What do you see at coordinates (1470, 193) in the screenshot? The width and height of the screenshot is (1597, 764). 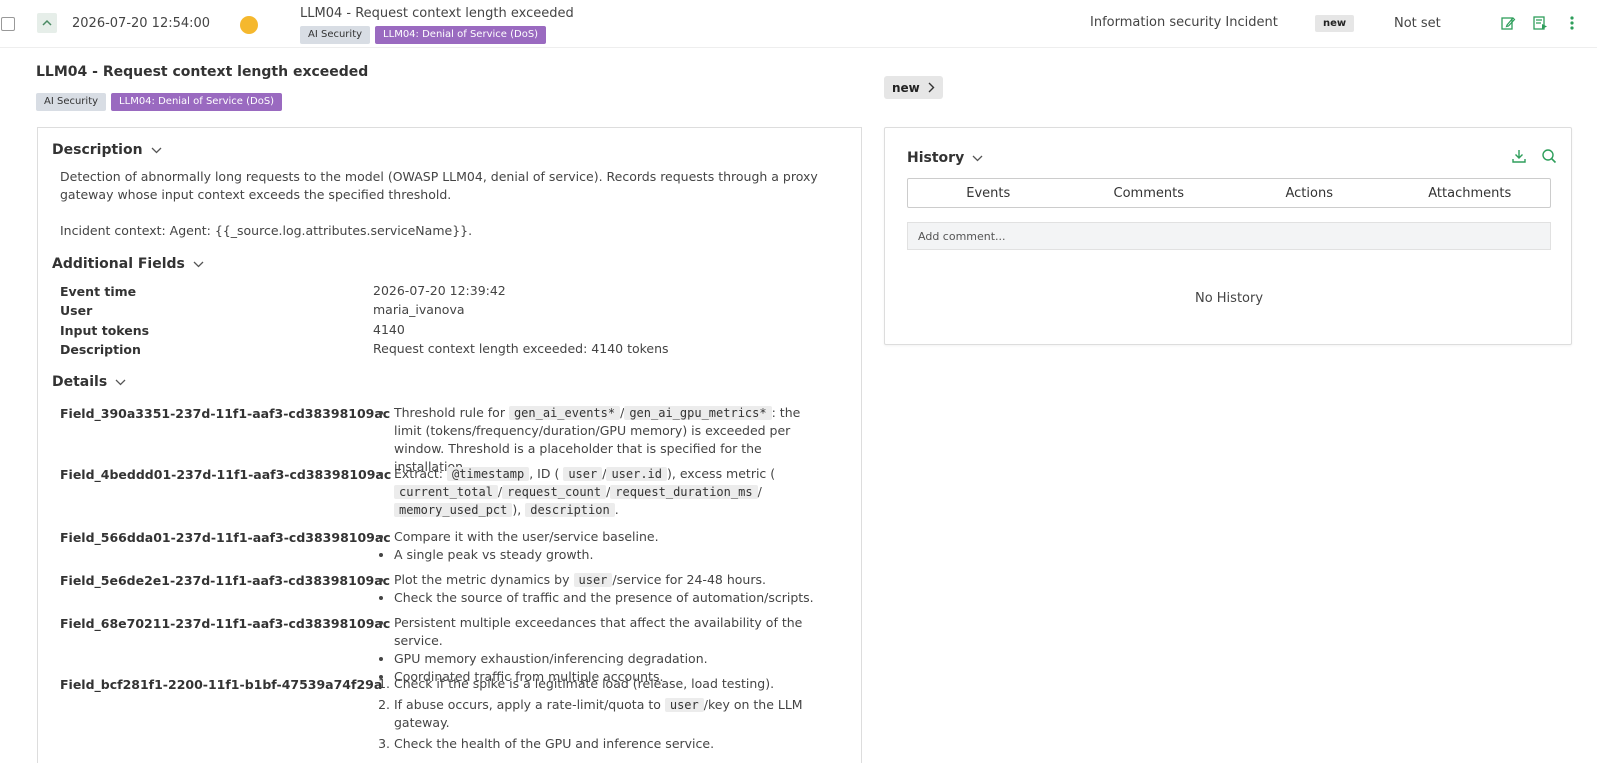 I see `tab-attachments: Attachments` at bounding box center [1470, 193].